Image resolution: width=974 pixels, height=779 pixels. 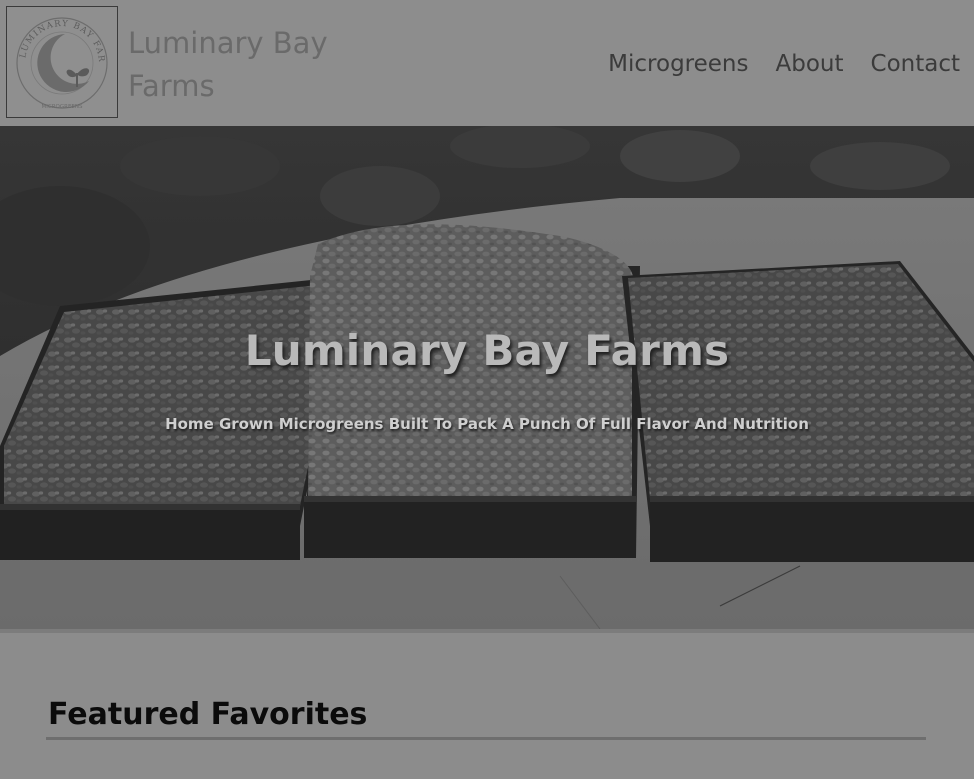 I want to click on moon-sprout-icon: LUMINARY BAY FARMS MICROGREENS, so click(x=57, y=58).